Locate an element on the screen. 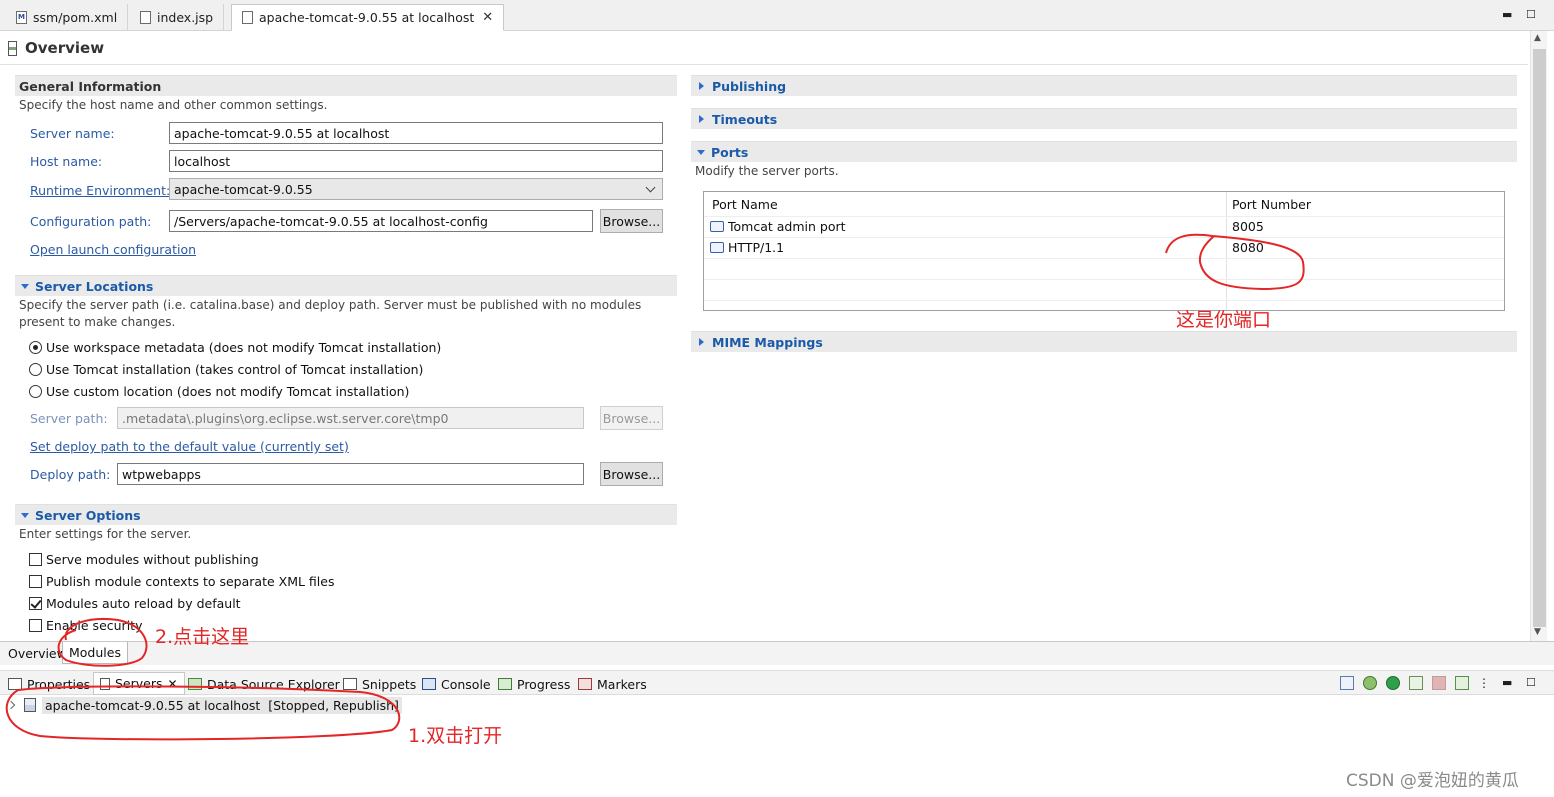  publish-icon is located at coordinates (1462, 683).